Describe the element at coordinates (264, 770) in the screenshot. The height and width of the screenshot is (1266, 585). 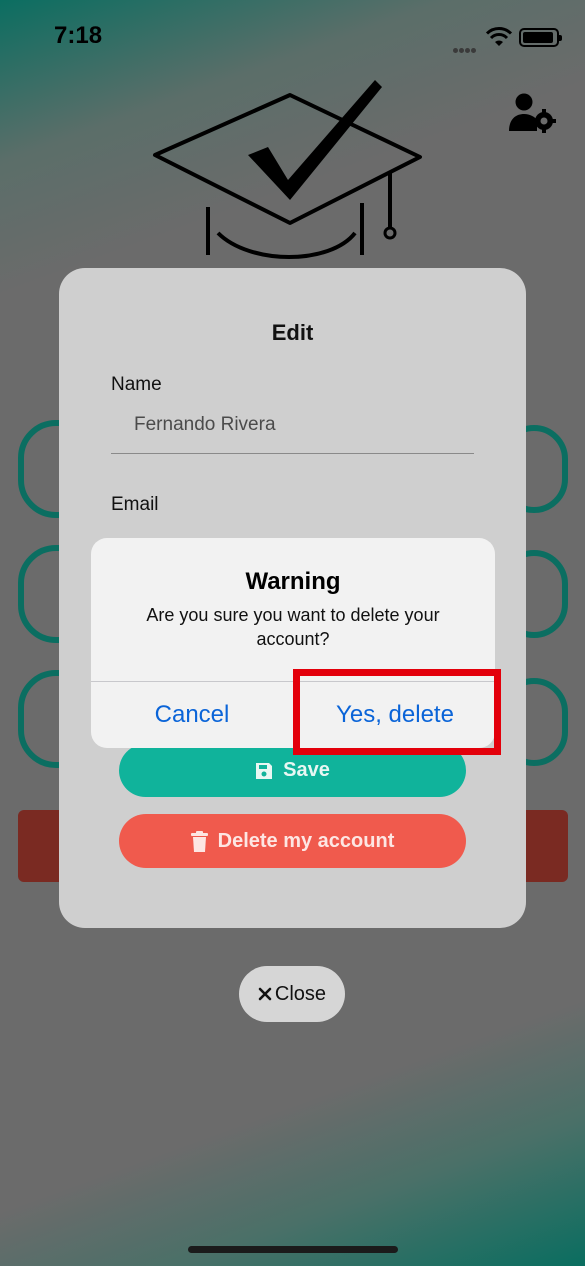
I see `floppy-disk-icon` at that location.